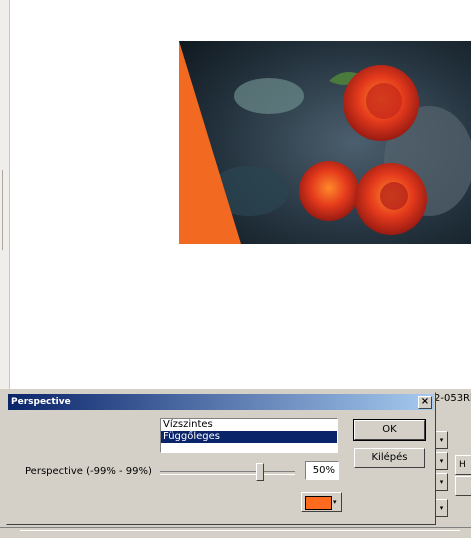 This screenshot has height=538, width=471. Describe the element at coordinates (452, 456) in the screenshot. I see `background-window: 2-053Rb ▾ ▾ ▾ ▾ H` at that location.